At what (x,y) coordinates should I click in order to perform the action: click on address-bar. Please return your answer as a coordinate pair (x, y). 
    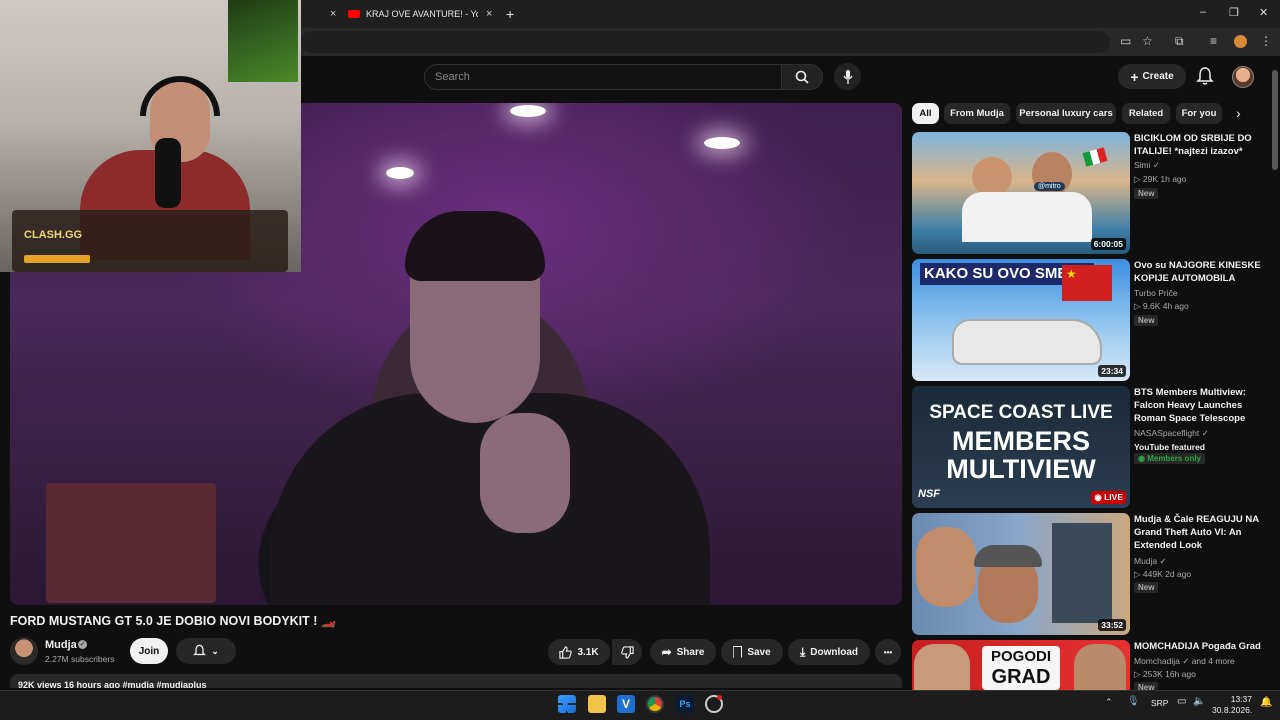
    Looking at the image, I should click on (705, 42).